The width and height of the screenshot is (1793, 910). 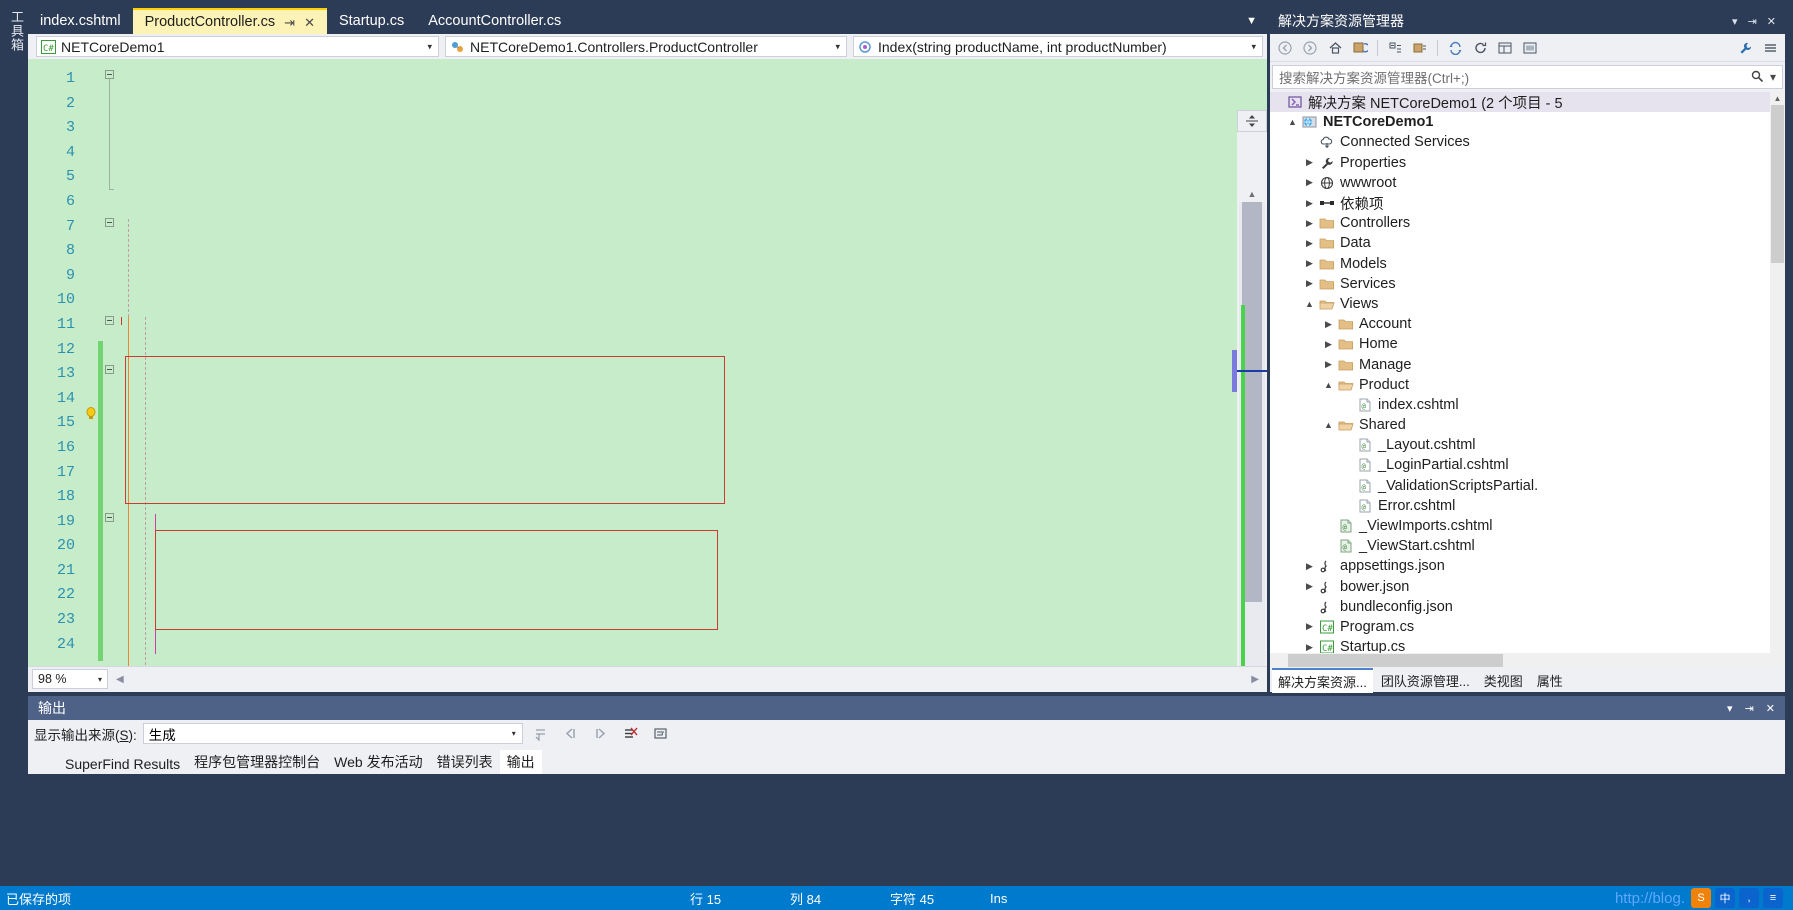 I want to click on tab-class-view: 类视图, so click(x=1503, y=680).